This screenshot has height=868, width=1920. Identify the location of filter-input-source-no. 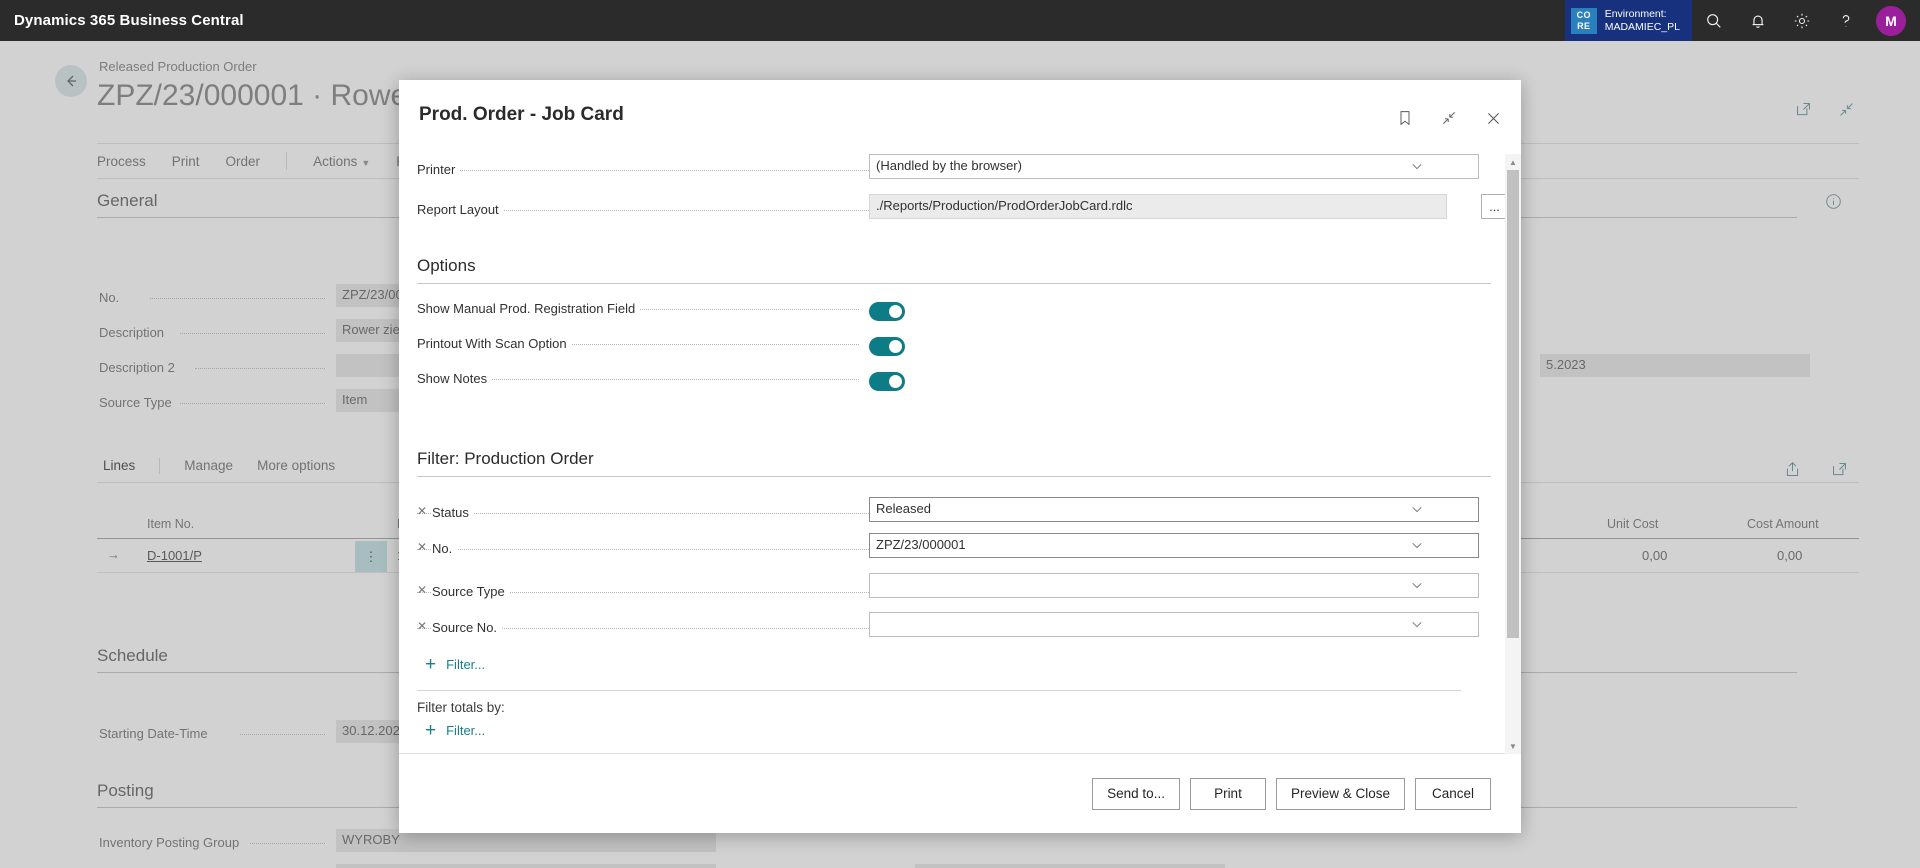
(1174, 624).